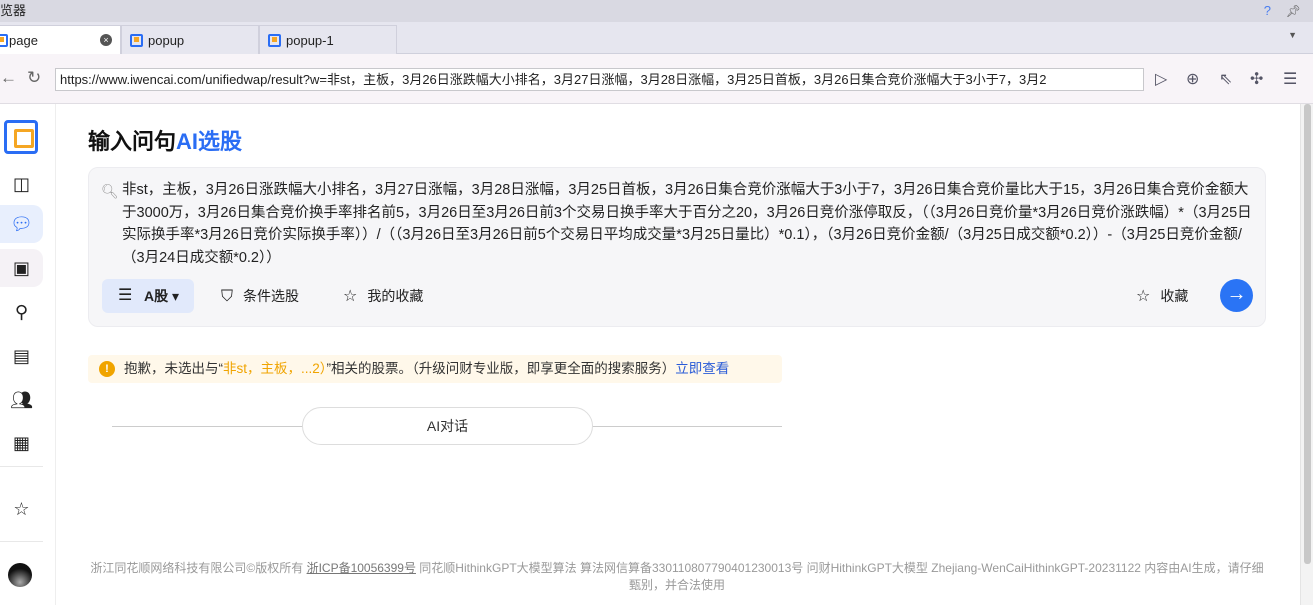  Describe the element at coordinates (132, 141) in the screenshot. I see `title-text: 输入问句` at that location.